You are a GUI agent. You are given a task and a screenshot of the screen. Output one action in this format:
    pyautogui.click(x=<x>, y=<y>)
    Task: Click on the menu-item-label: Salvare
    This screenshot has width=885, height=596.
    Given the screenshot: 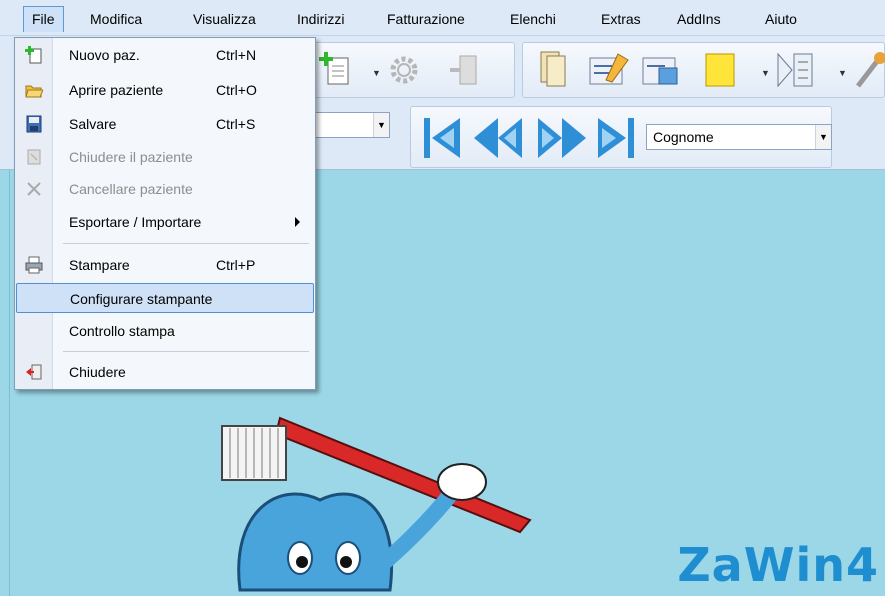 What is the action you would take?
    pyautogui.click(x=93, y=124)
    